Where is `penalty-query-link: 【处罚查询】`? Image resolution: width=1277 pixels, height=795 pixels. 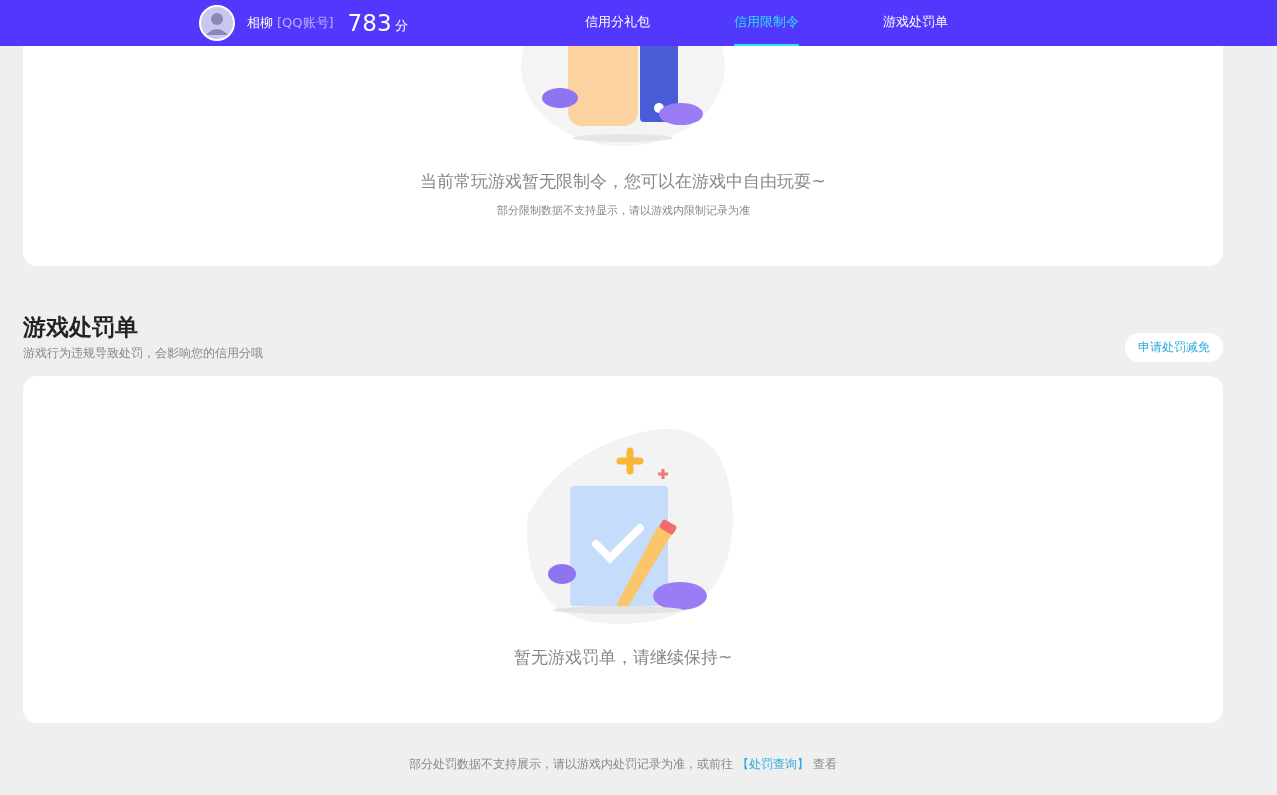 penalty-query-link: 【处罚查询】 is located at coordinates (773, 764).